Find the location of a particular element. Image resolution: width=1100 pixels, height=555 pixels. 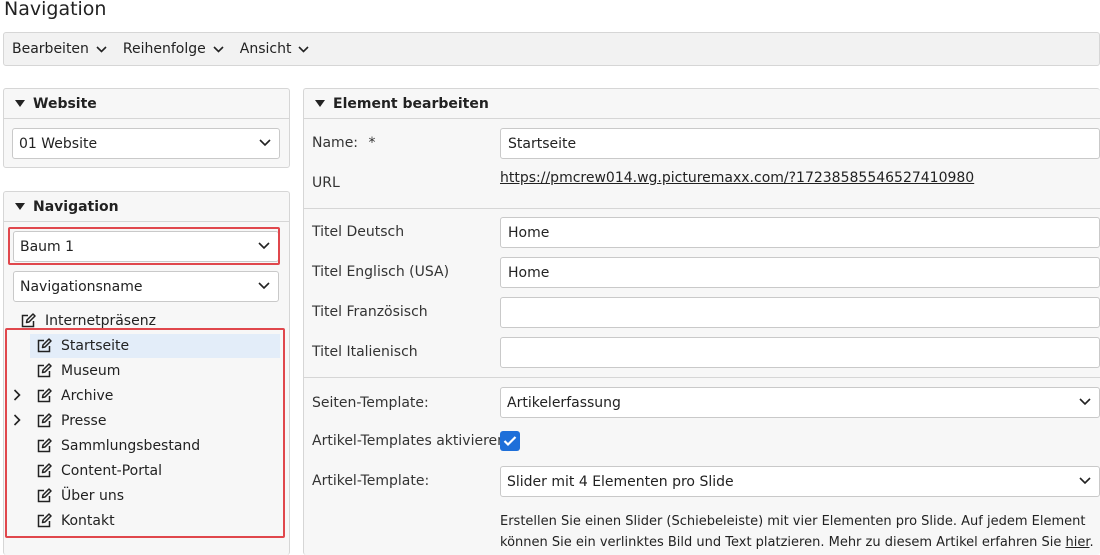

article-template-value: Slider mit 4 Elementen pro Slide is located at coordinates (620, 481).